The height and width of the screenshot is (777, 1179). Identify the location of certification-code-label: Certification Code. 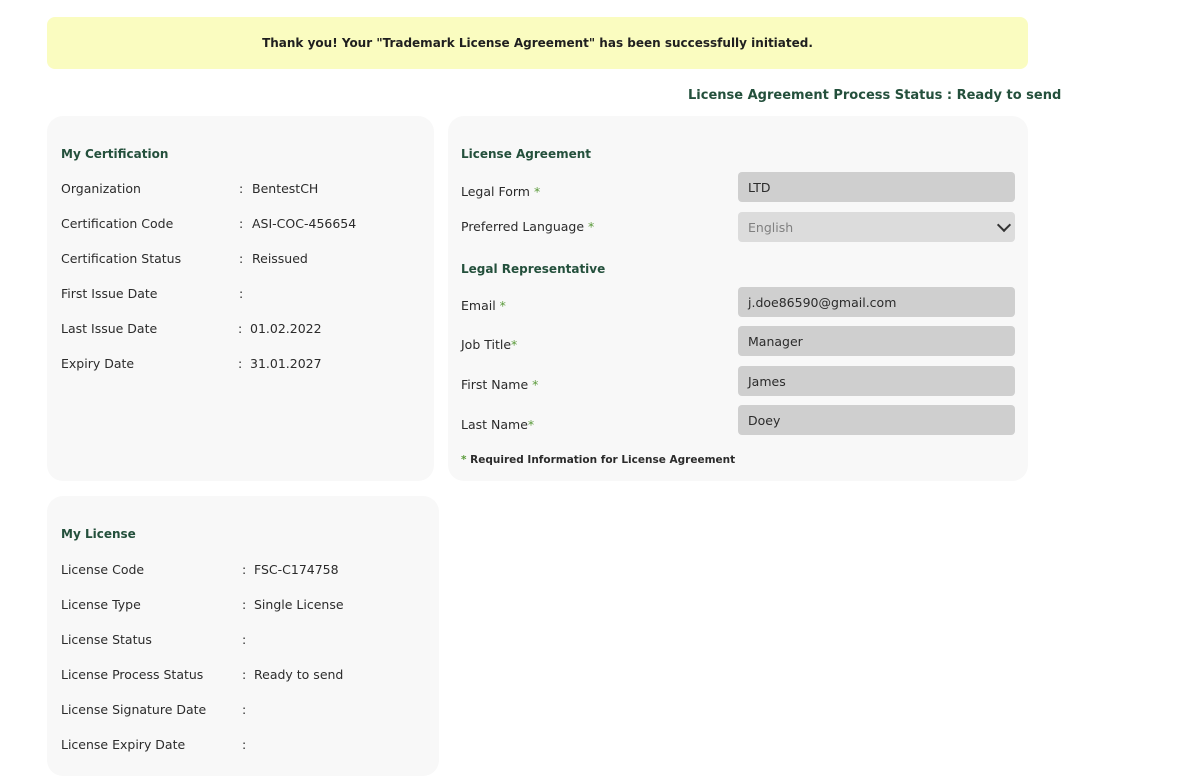
(117, 223).